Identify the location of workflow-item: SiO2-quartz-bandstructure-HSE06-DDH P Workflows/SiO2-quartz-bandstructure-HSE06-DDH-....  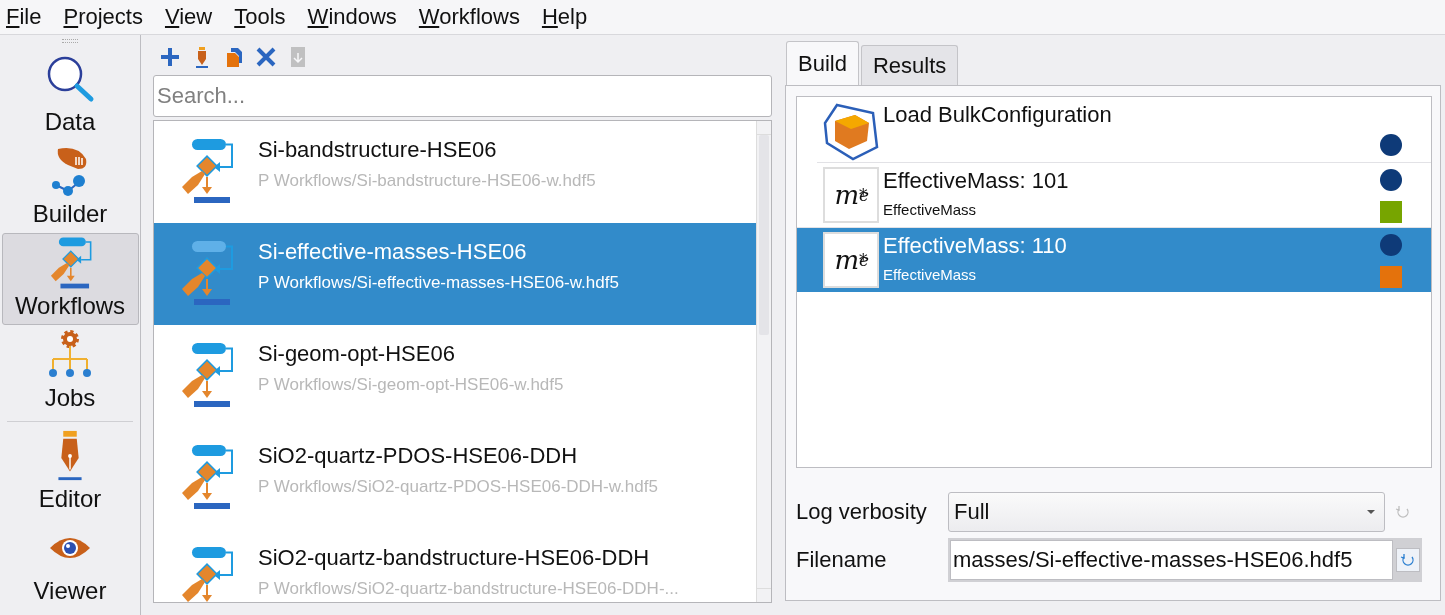
(455, 565).